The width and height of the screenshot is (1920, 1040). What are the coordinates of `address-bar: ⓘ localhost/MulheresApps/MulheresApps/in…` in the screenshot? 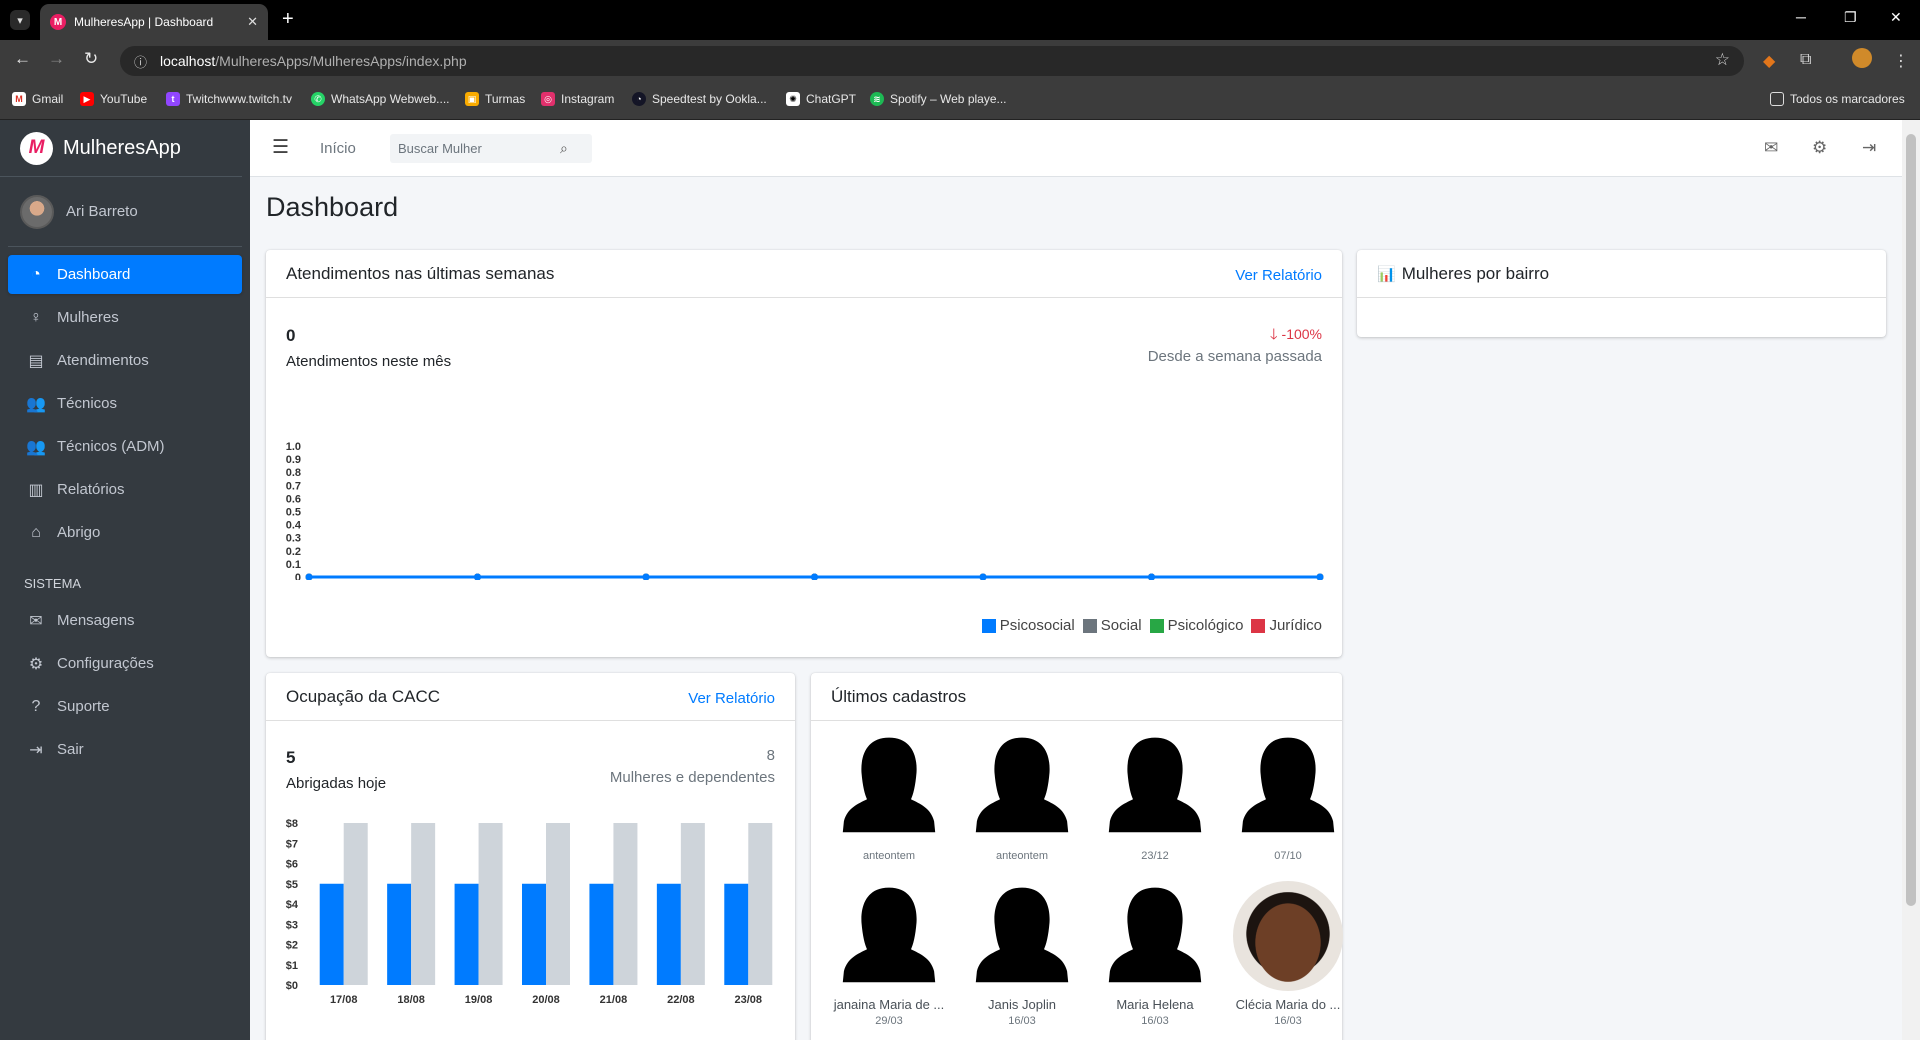 It's located at (932, 61).